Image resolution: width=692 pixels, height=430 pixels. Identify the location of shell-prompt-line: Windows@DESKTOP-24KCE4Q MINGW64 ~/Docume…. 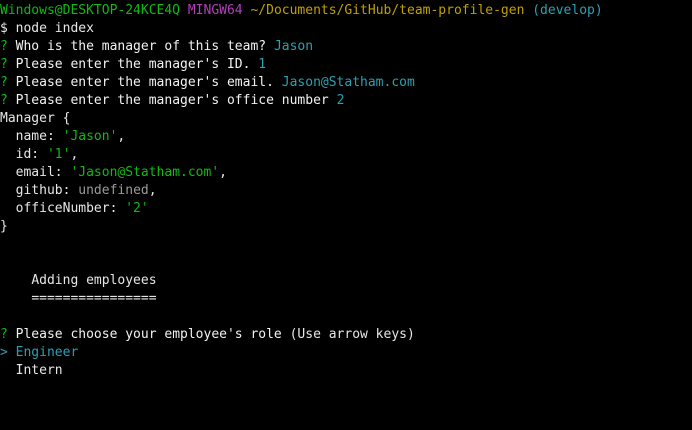
(346, 11).